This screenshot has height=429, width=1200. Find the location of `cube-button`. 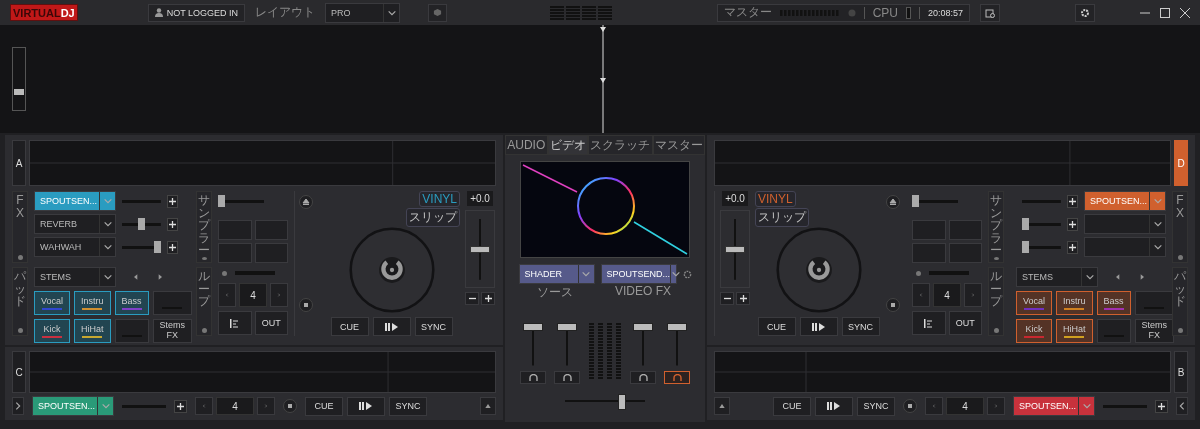

cube-button is located at coordinates (438, 12).